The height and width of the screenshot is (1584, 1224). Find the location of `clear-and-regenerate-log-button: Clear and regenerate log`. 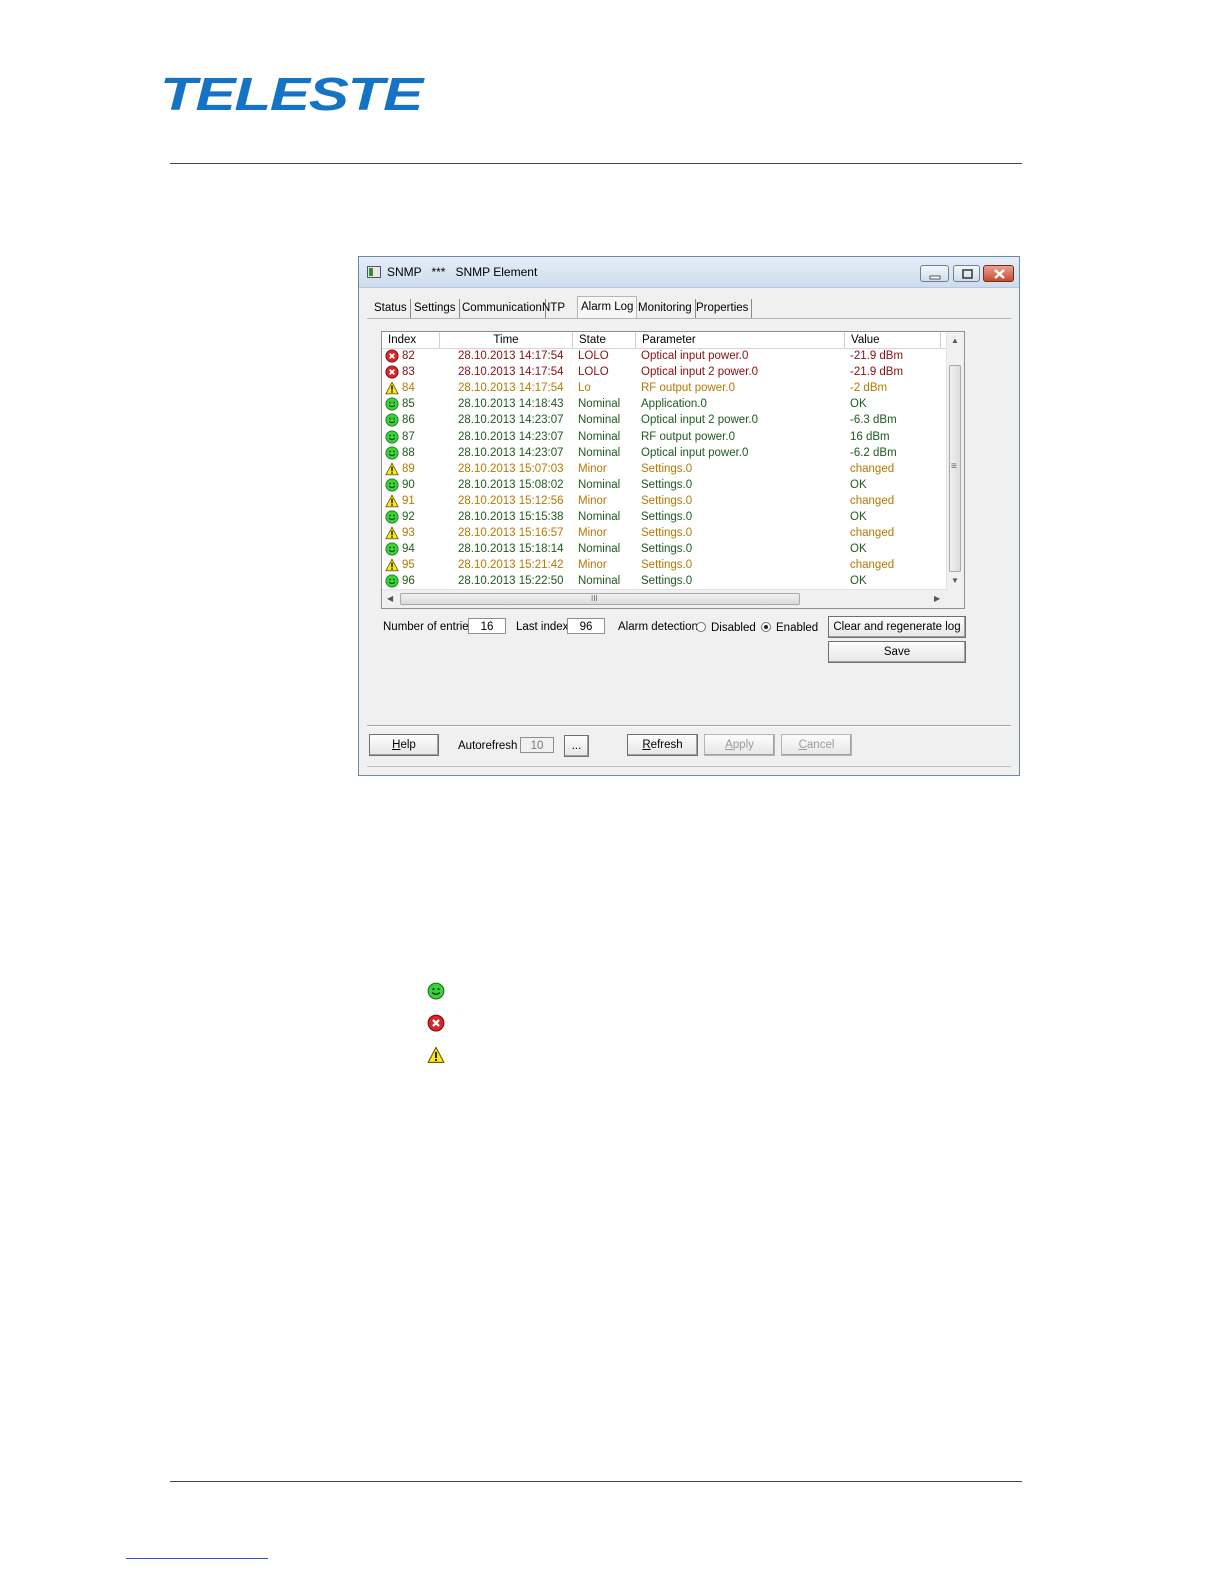

clear-and-regenerate-log-button: Clear and regenerate log is located at coordinates (897, 627).